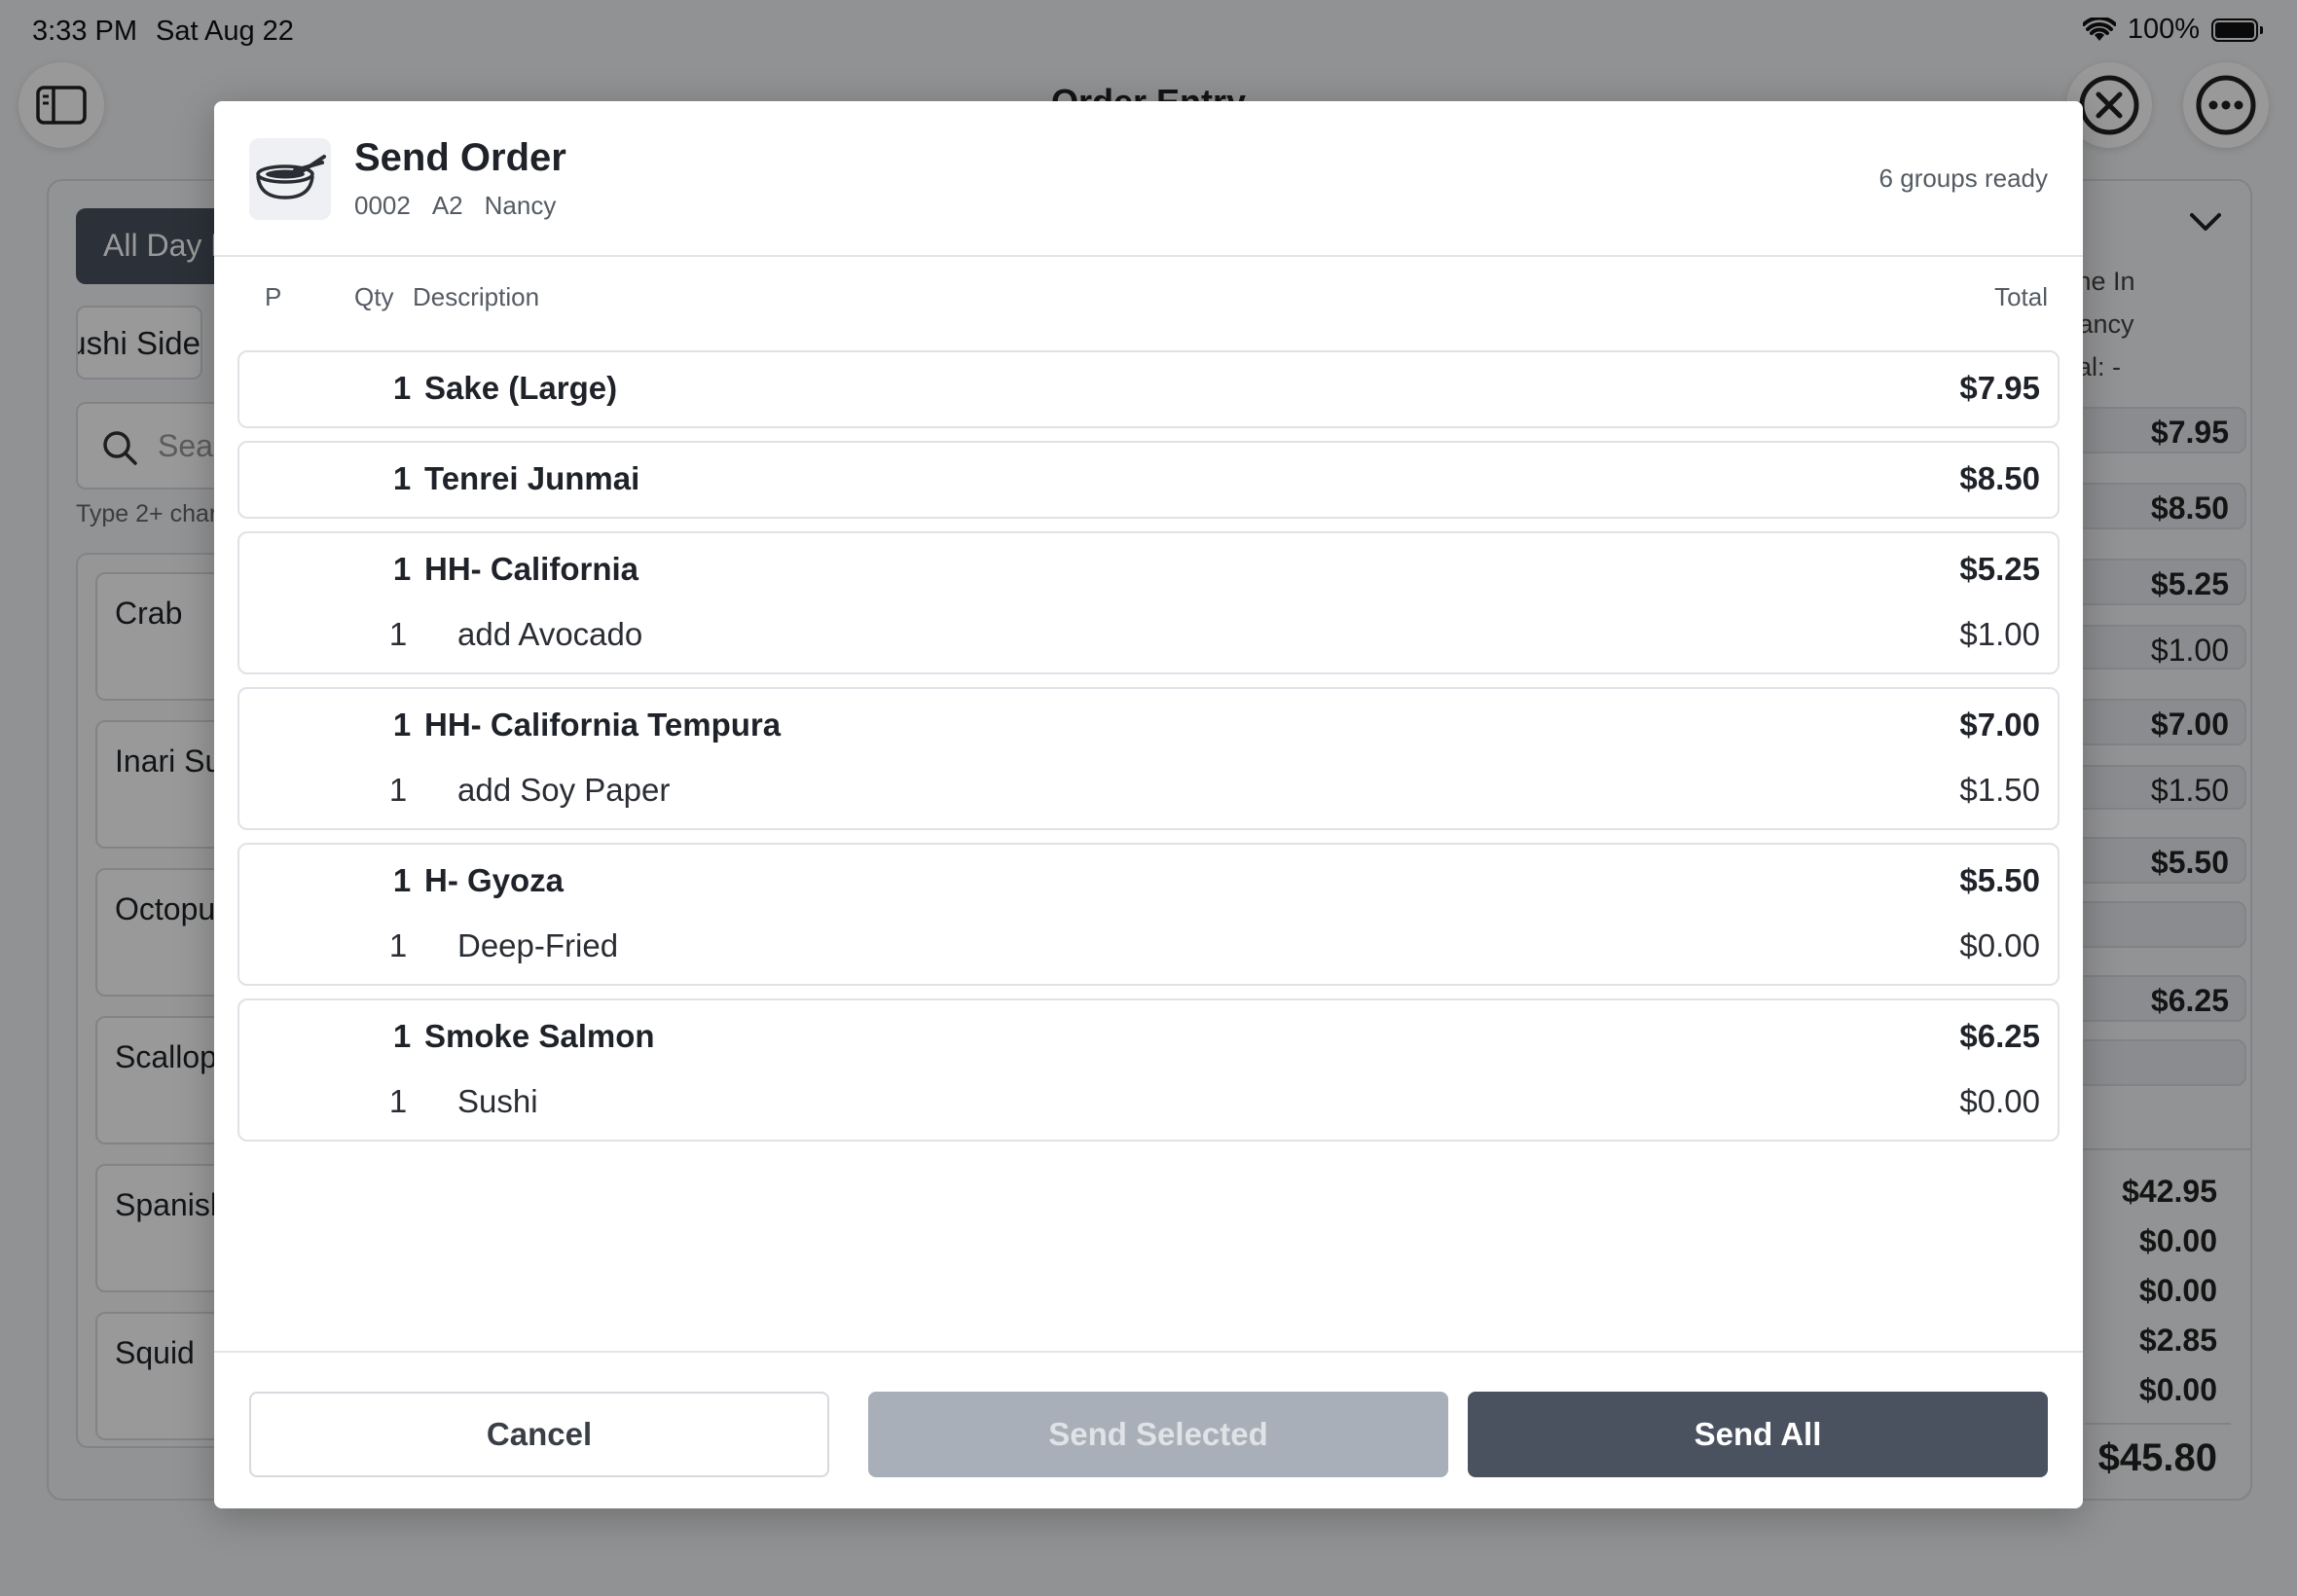  Describe the element at coordinates (603, 725) in the screenshot. I see `line-description: HH- California Tempura` at that location.